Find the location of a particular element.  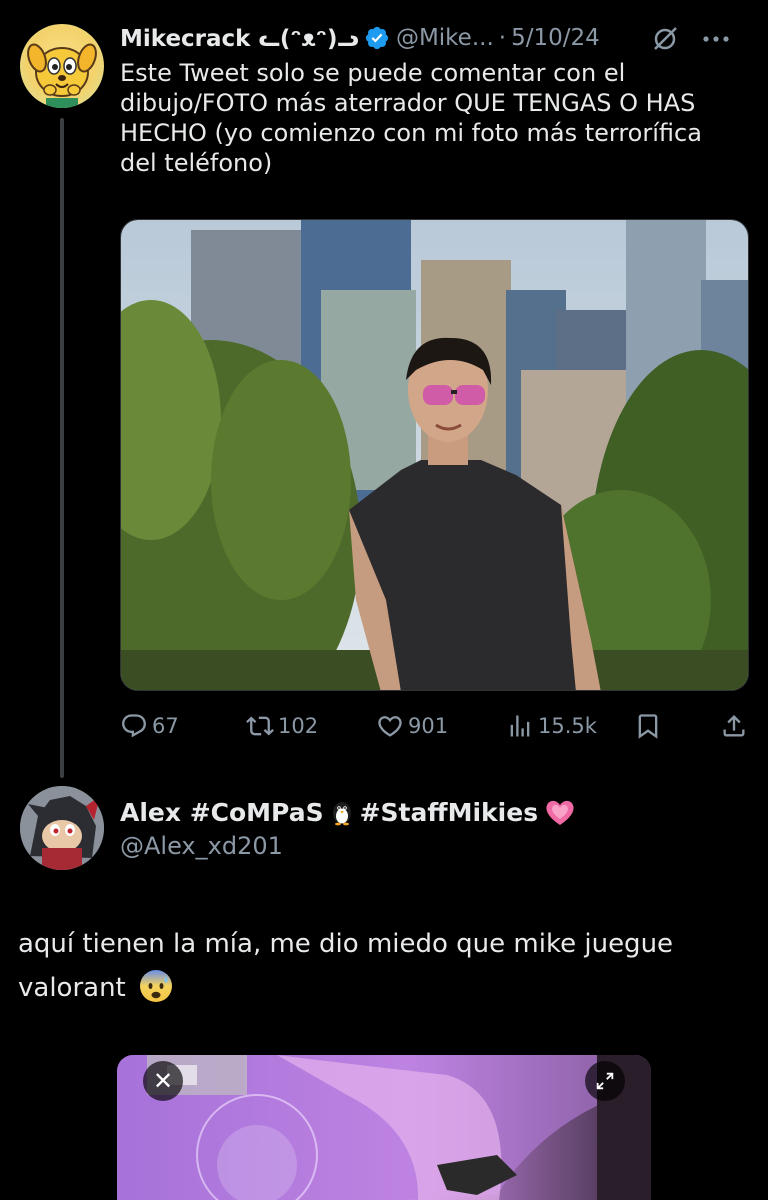

retweet-count: 102 is located at coordinates (298, 726).